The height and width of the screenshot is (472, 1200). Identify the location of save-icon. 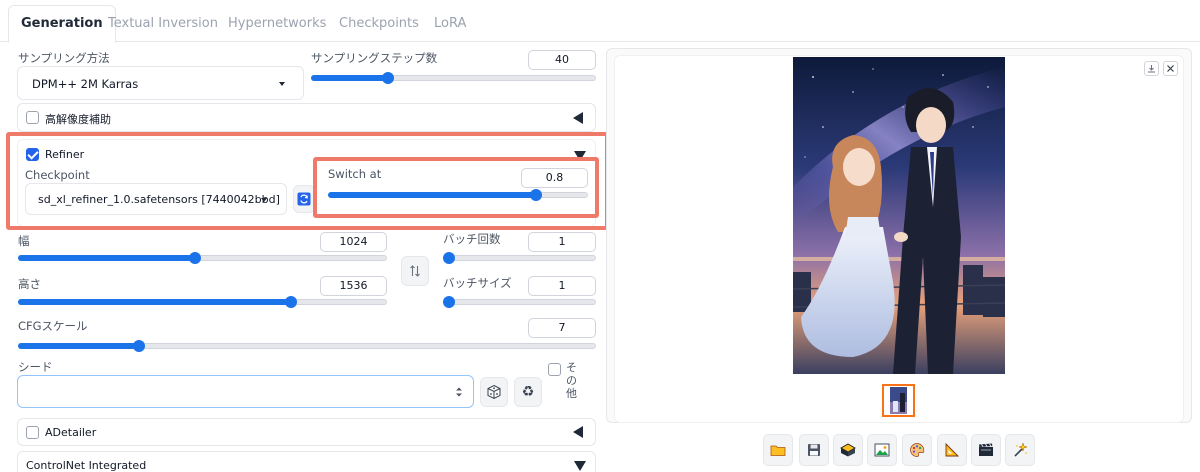
(814, 450).